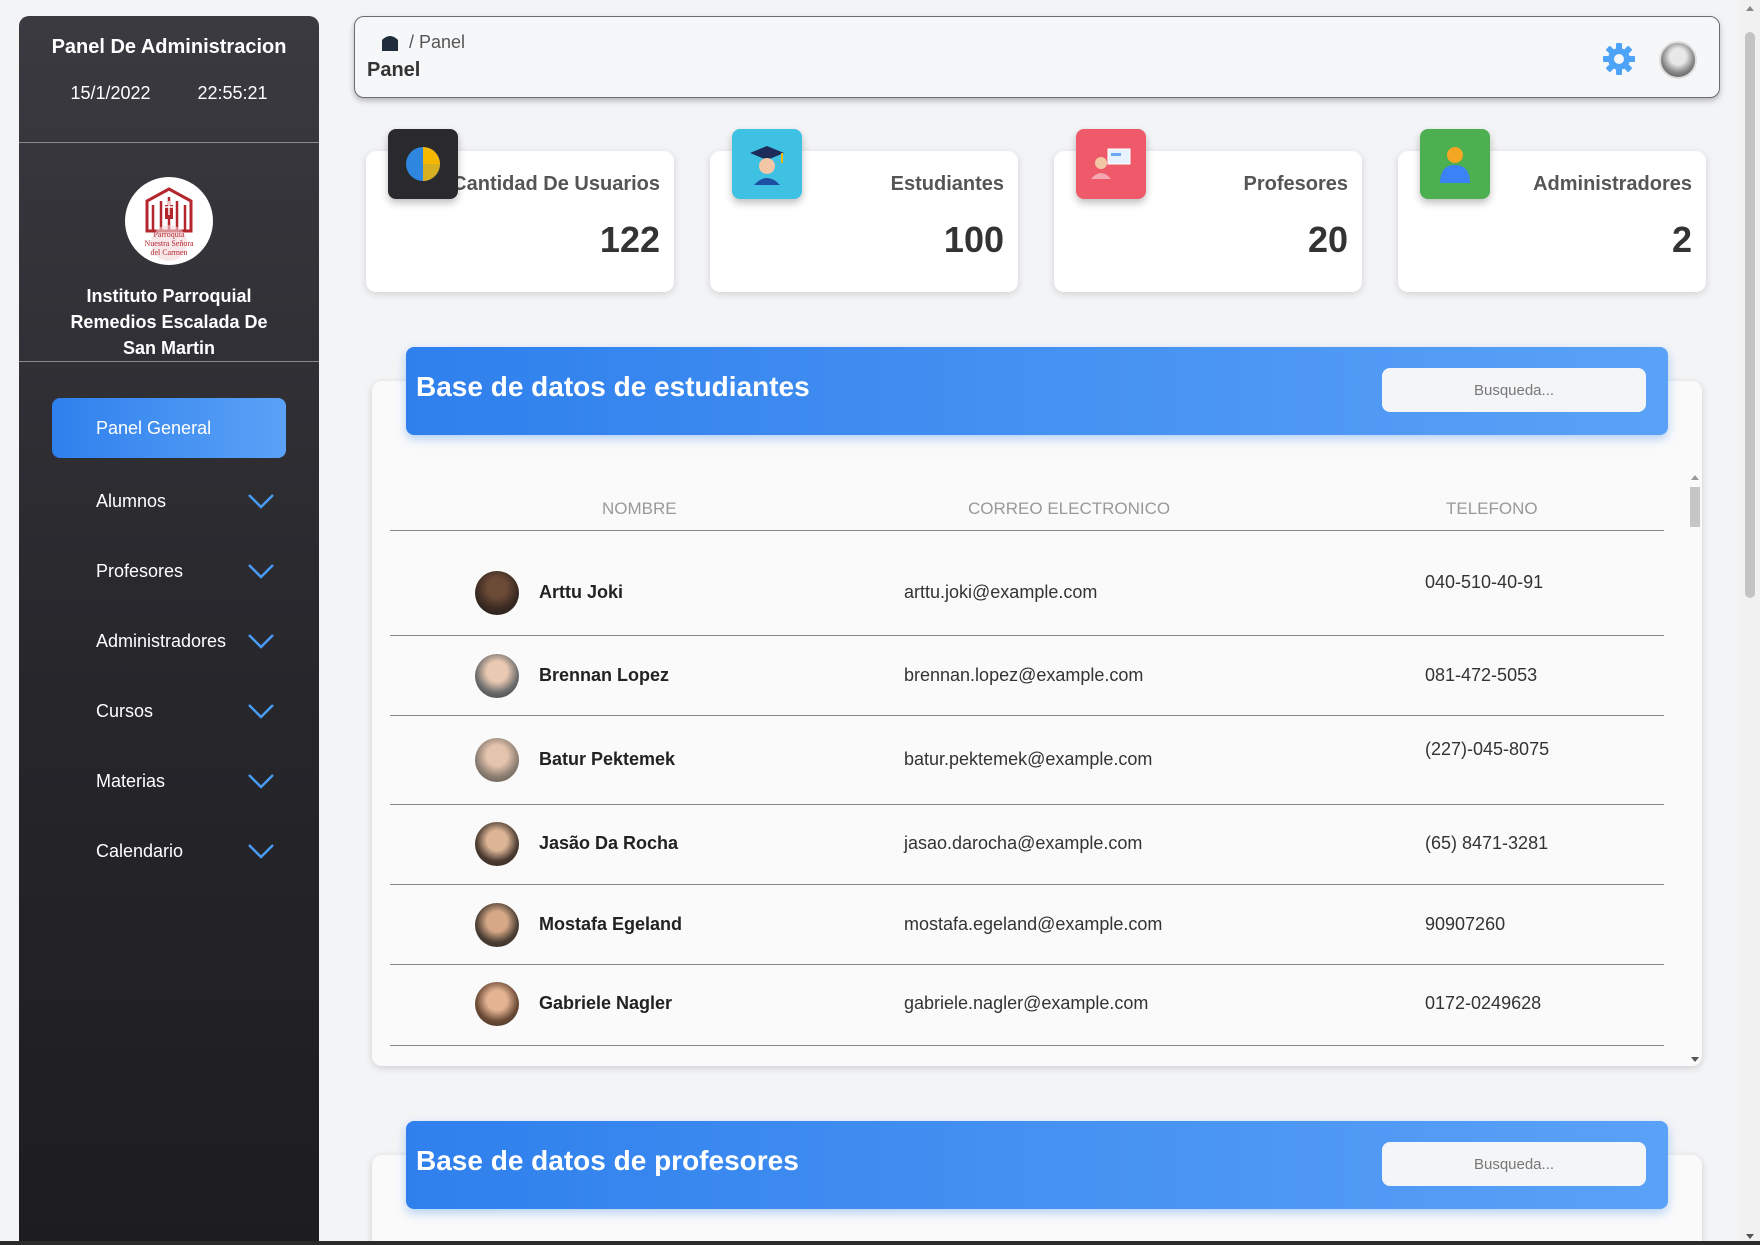 The image size is (1760, 1245). Describe the element at coordinates (1327, 239) in the screenshot. I see `stat-value: 20` at that location.